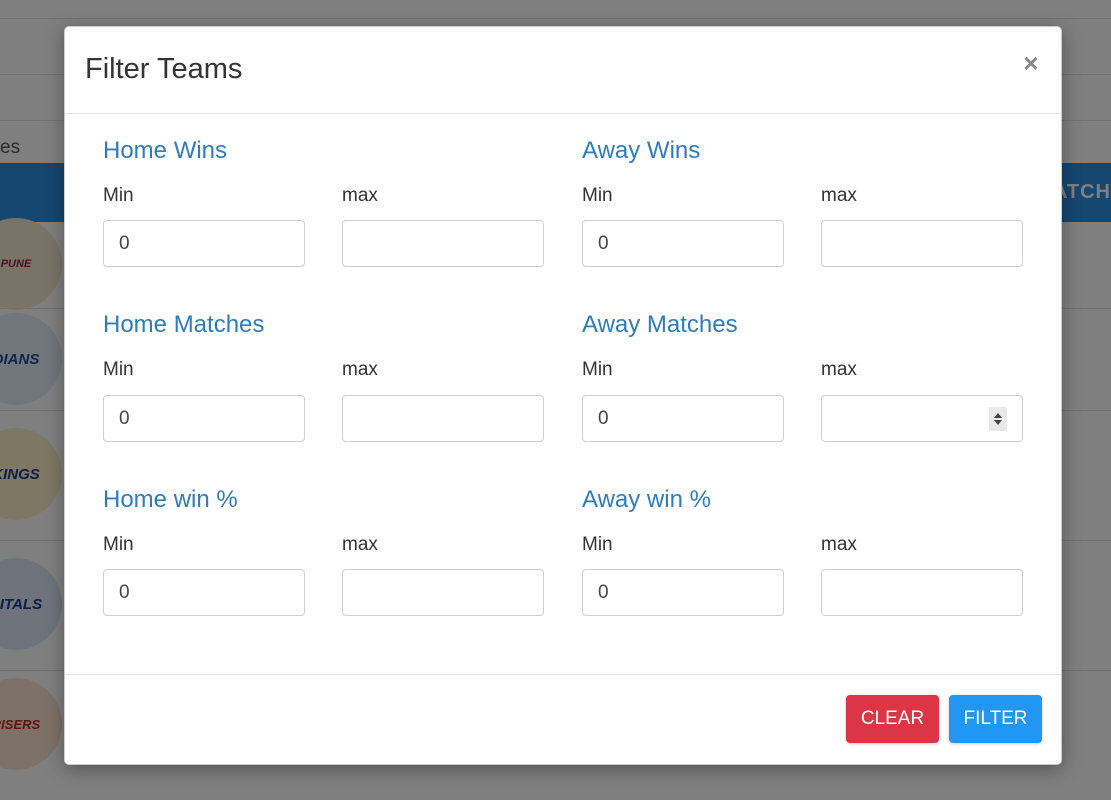  I want to click on home-win-pct-max-input, so click(443, 592).